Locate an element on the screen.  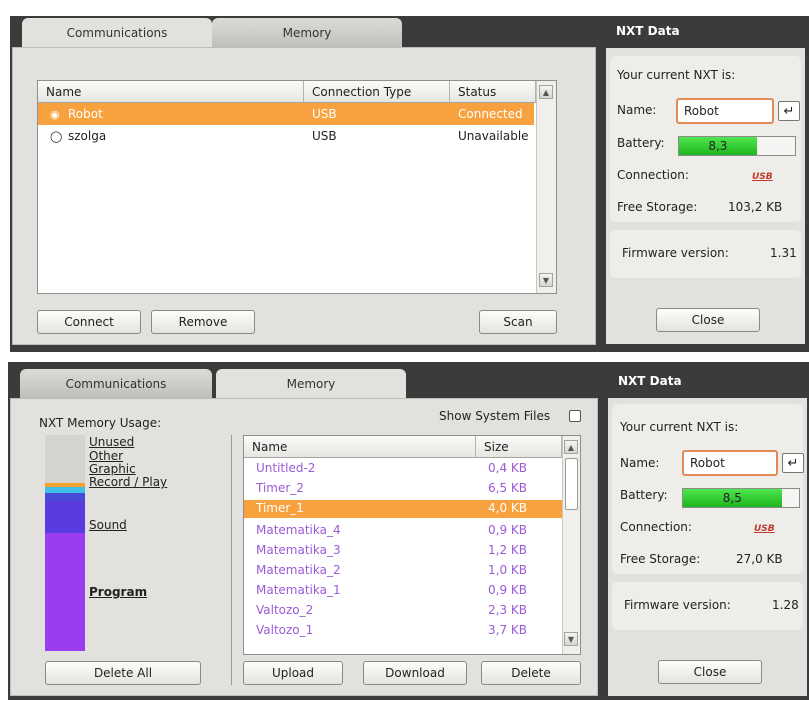
usage-label-sound: Sound is located at coordinates (108, 525).